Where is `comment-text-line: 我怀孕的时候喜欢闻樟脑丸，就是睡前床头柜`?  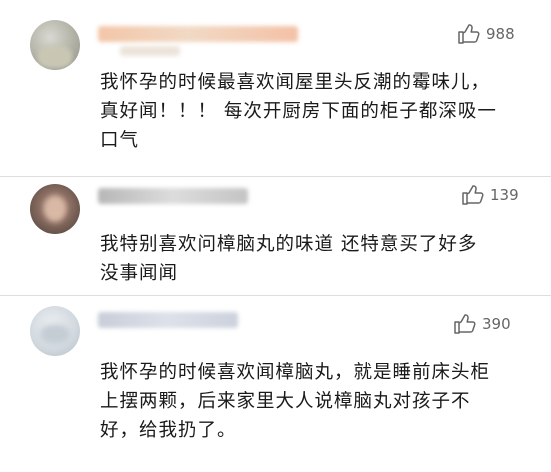 comment-text-line: 我怀孕的时候喜欢闻樟脑丸，就是睡前床头柜 is located at coordinates (295, 372).